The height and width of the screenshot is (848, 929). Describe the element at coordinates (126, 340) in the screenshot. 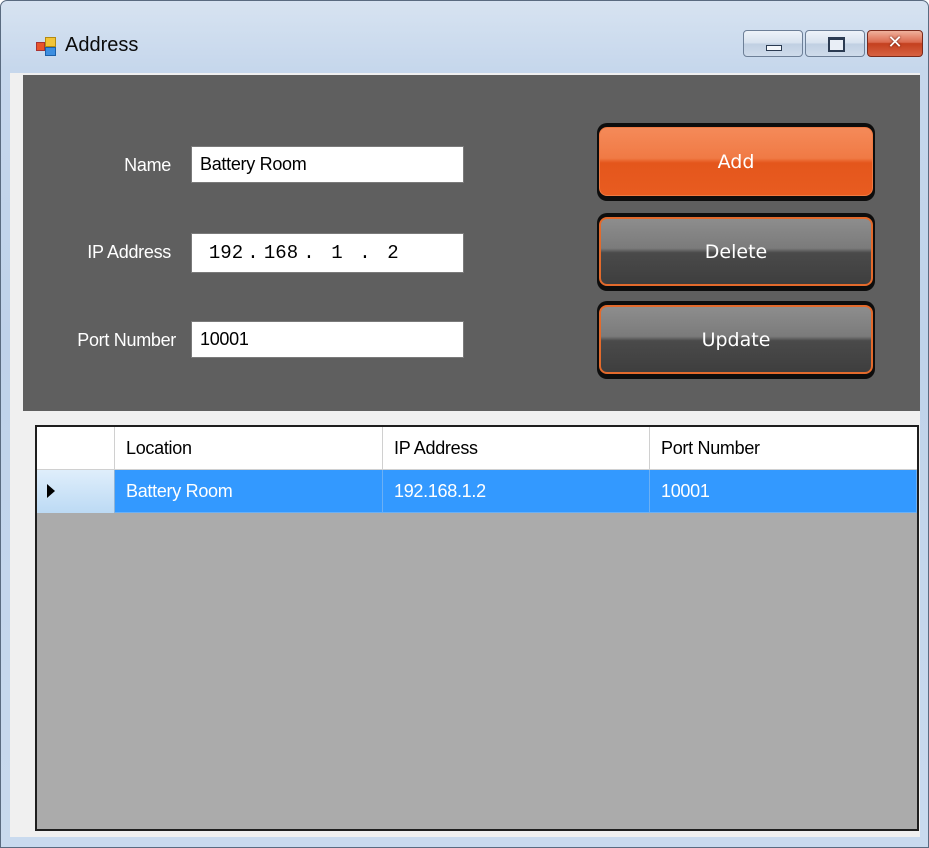

I see `port-number-label: Port Number` at that location.